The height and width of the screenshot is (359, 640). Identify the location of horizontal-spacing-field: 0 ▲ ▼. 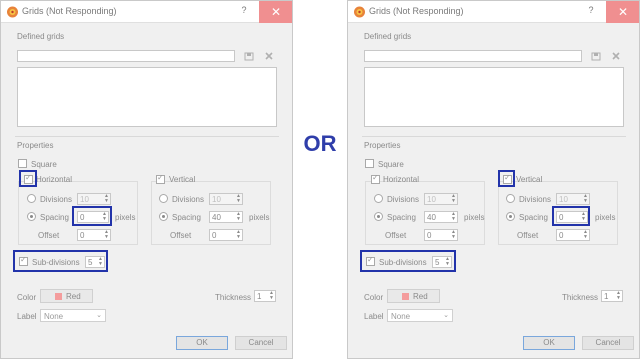
(93, 217).